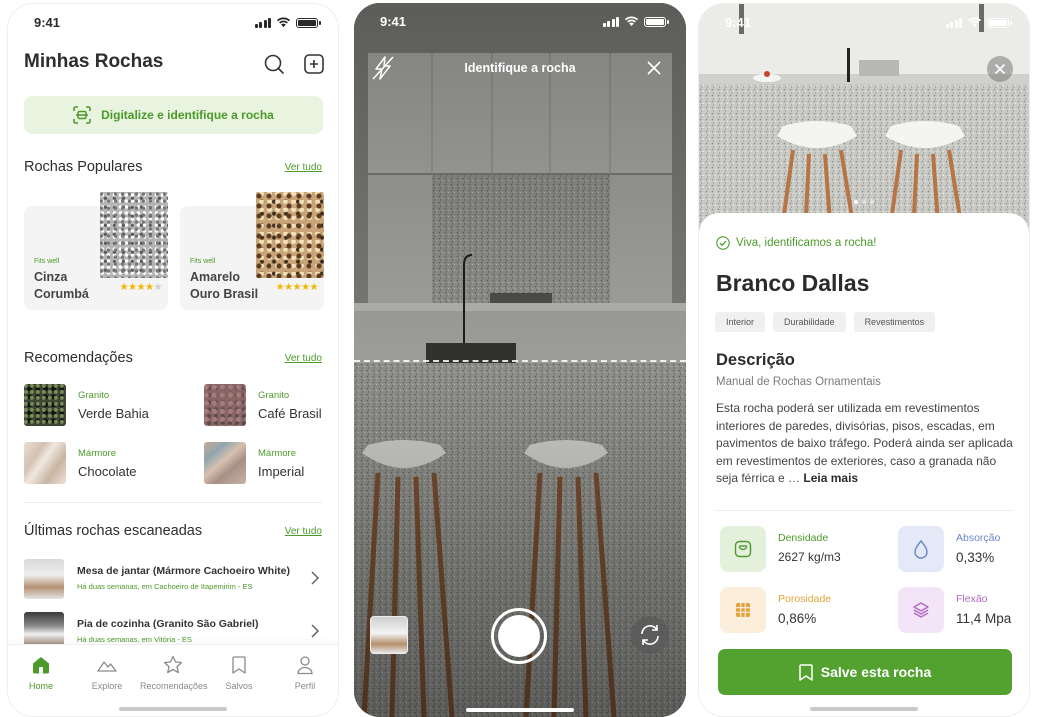  Describe the element at coordinates (393, 21) in the screenshot. I see `status-time: 9:41` at that location.